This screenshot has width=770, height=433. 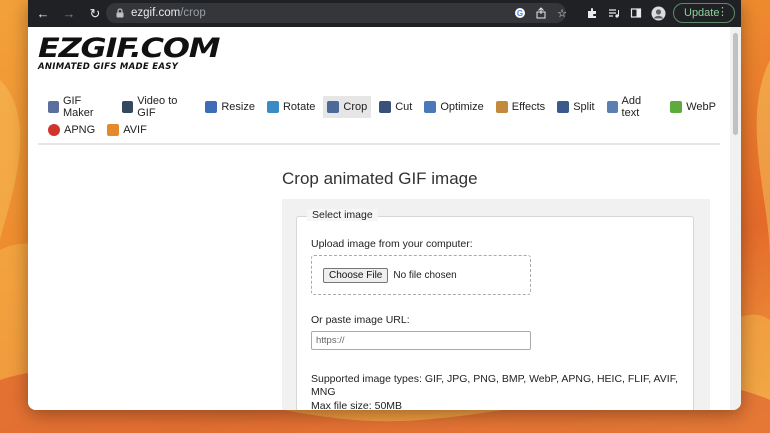 What do you see at coordinates (135, 129) in the screenshot?
I see `menu-item-label: AVIF` at bounding box center [135, 129].